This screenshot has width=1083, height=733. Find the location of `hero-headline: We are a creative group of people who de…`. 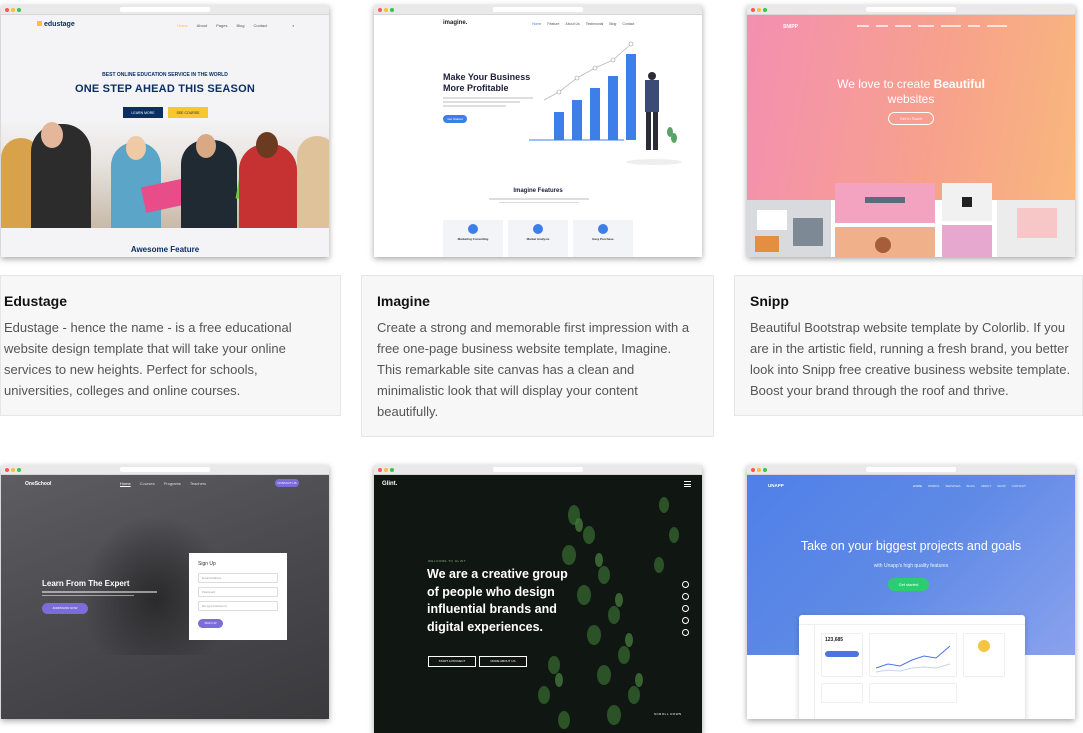

hero-headline: We are a creative group of people who de… is located at coordinates (497, 600).